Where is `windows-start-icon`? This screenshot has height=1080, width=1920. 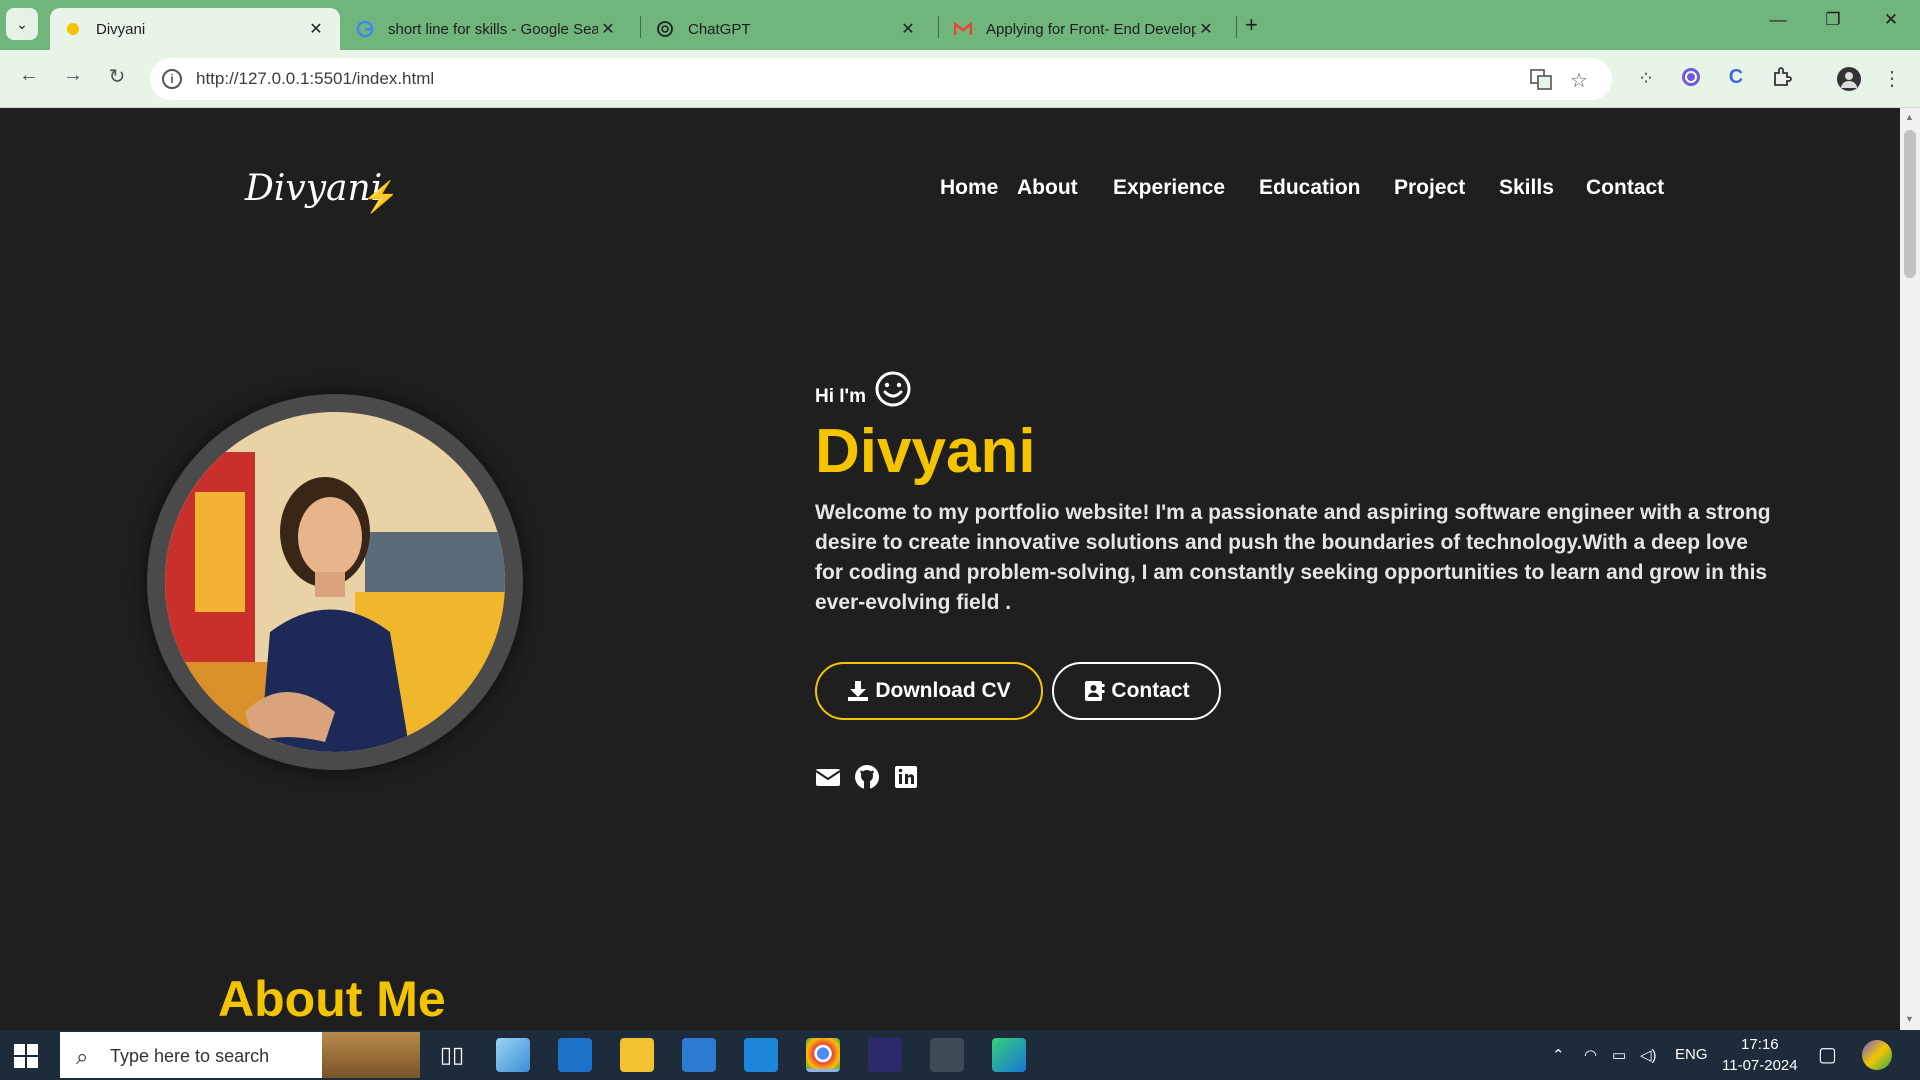
windows-start-icon is located at coordinates (26, 1056).